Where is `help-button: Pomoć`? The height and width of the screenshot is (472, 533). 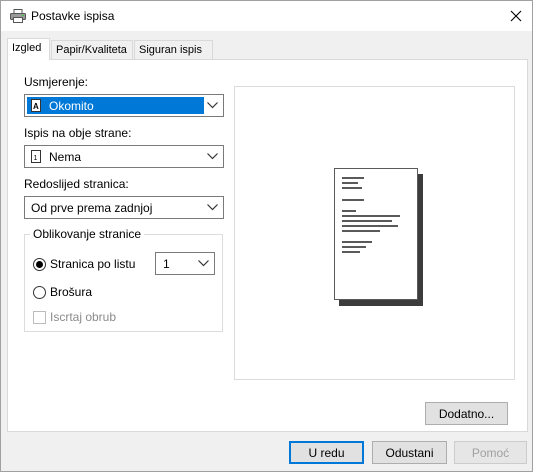 help-button: Pomoć is located at coordinates (490, 452).